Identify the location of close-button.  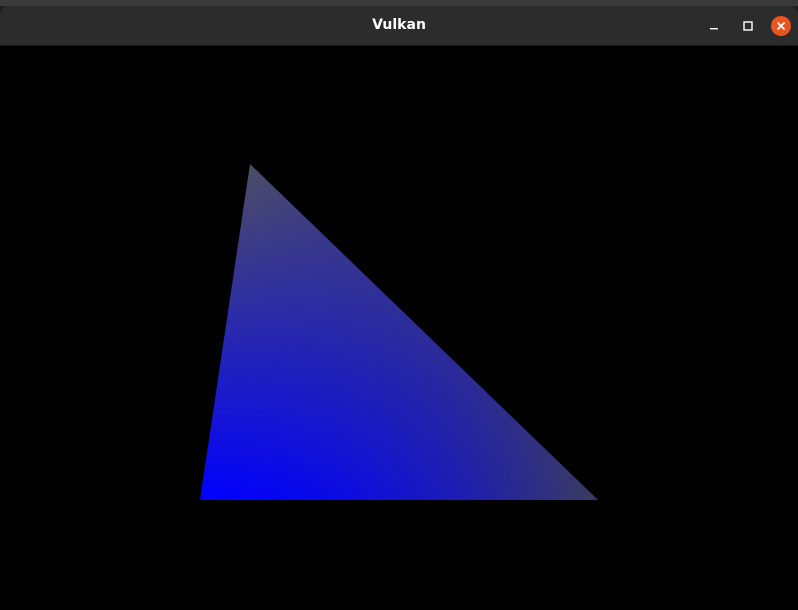
(781, 26).